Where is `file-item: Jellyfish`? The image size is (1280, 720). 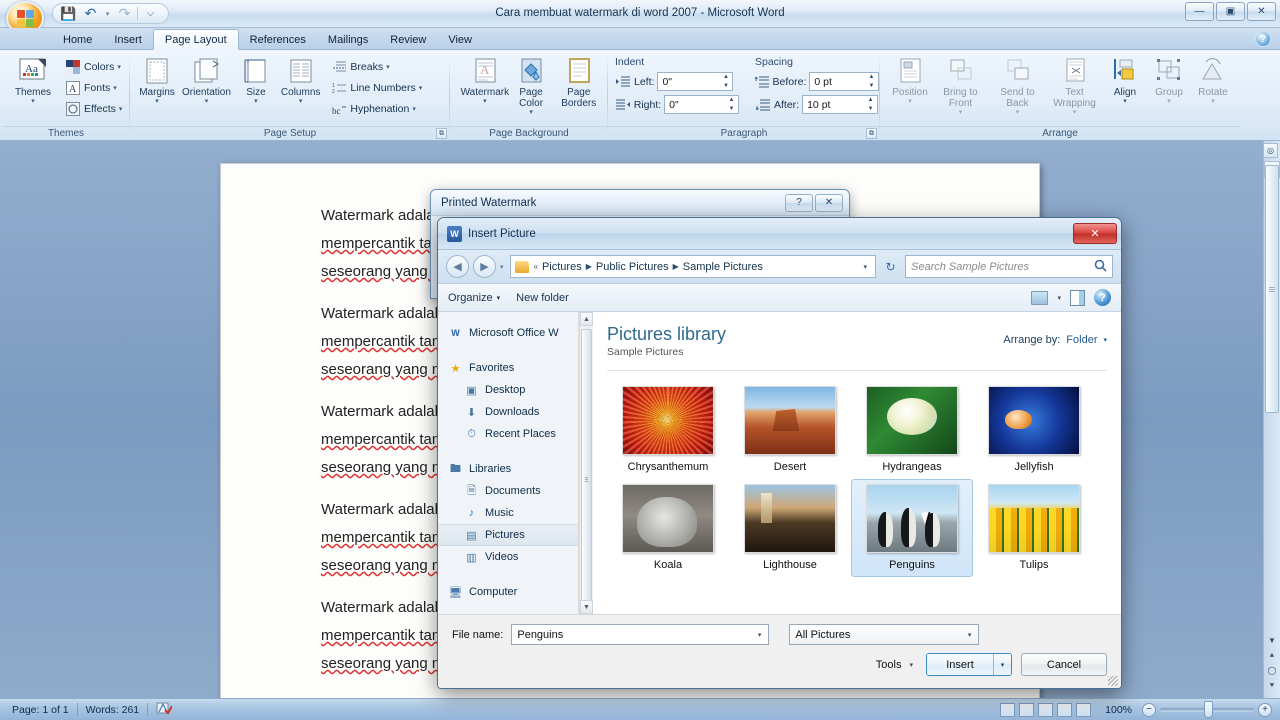
file-item: Jellyfish is located at coordinates (1034, 430).